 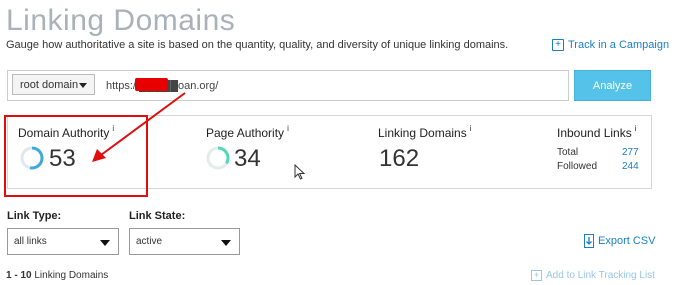 What do you see at coordinates (157, 216) in the screenshot?
I see `link-state-label: Link State:` at bounding box center [157, 216].